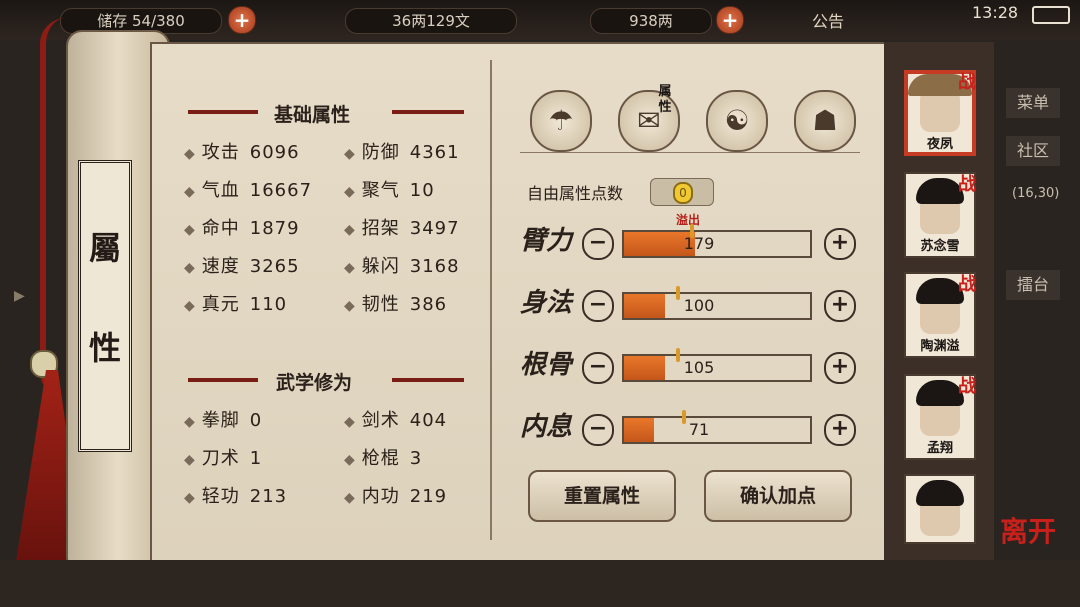 This screenshot has width=1080, height=607. I want to click on inner-breath-plus-button: +, so click(840, 430).